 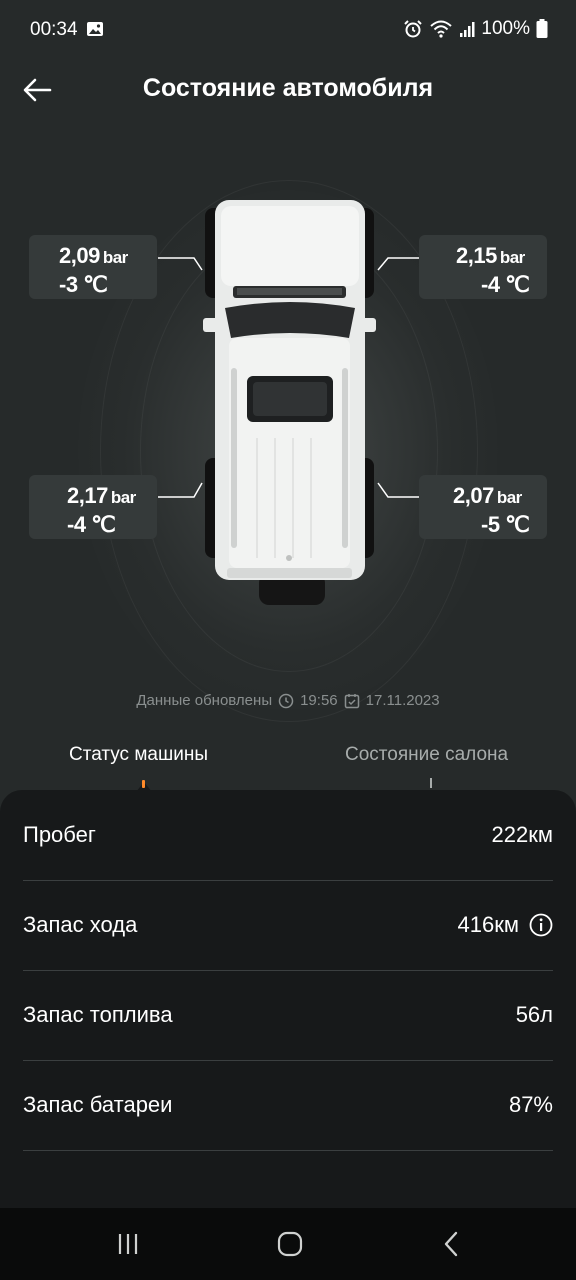 What do you see at coordinates (441, 29) in the screenshot?
I see `wifi-icon` at bounding box center [441, 29].